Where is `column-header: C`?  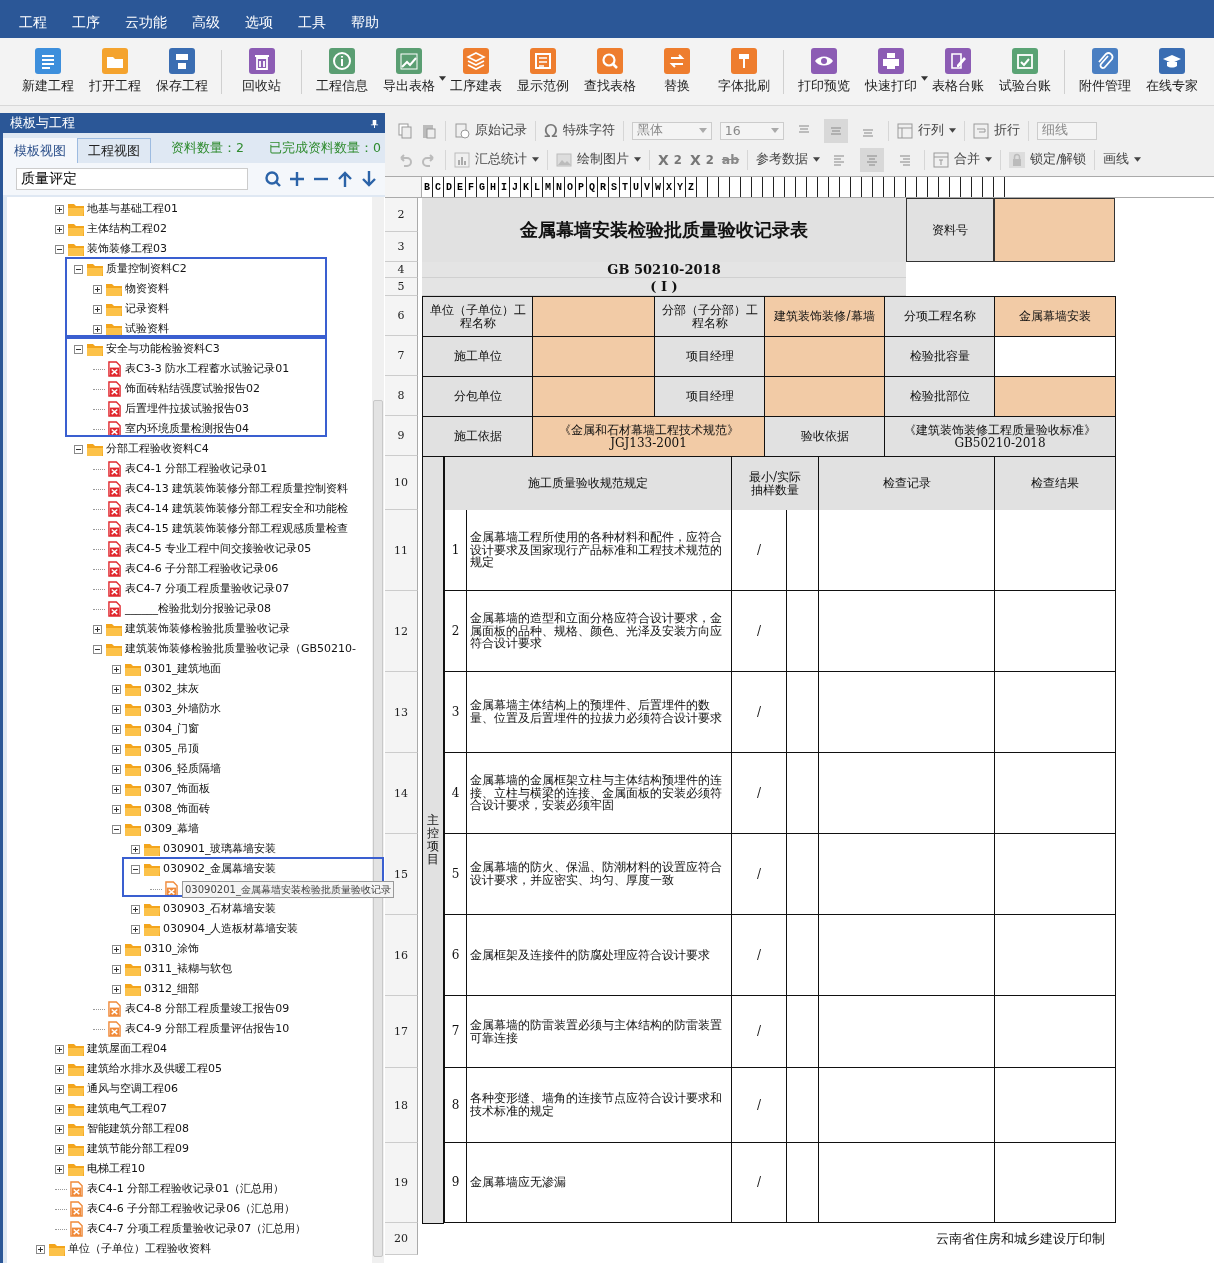
column-header: C is located at coordinates (438, 187).